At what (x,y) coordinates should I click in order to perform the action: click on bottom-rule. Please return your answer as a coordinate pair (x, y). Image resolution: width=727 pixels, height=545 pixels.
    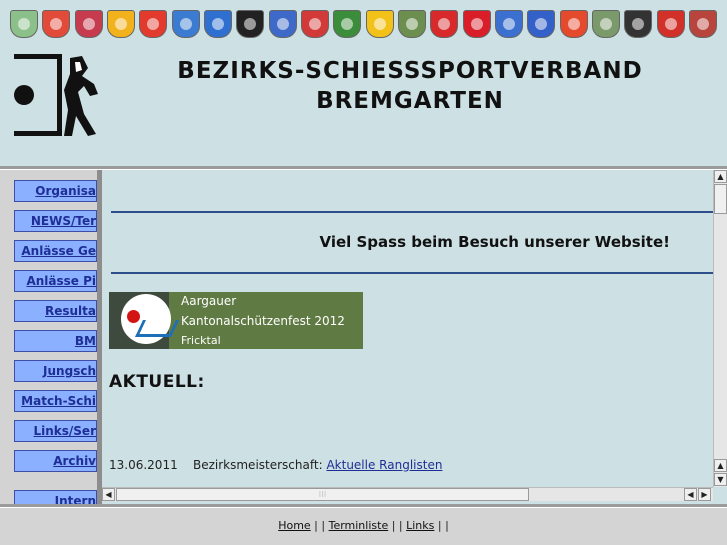
    Looking at the image, I should click on (412, 273).